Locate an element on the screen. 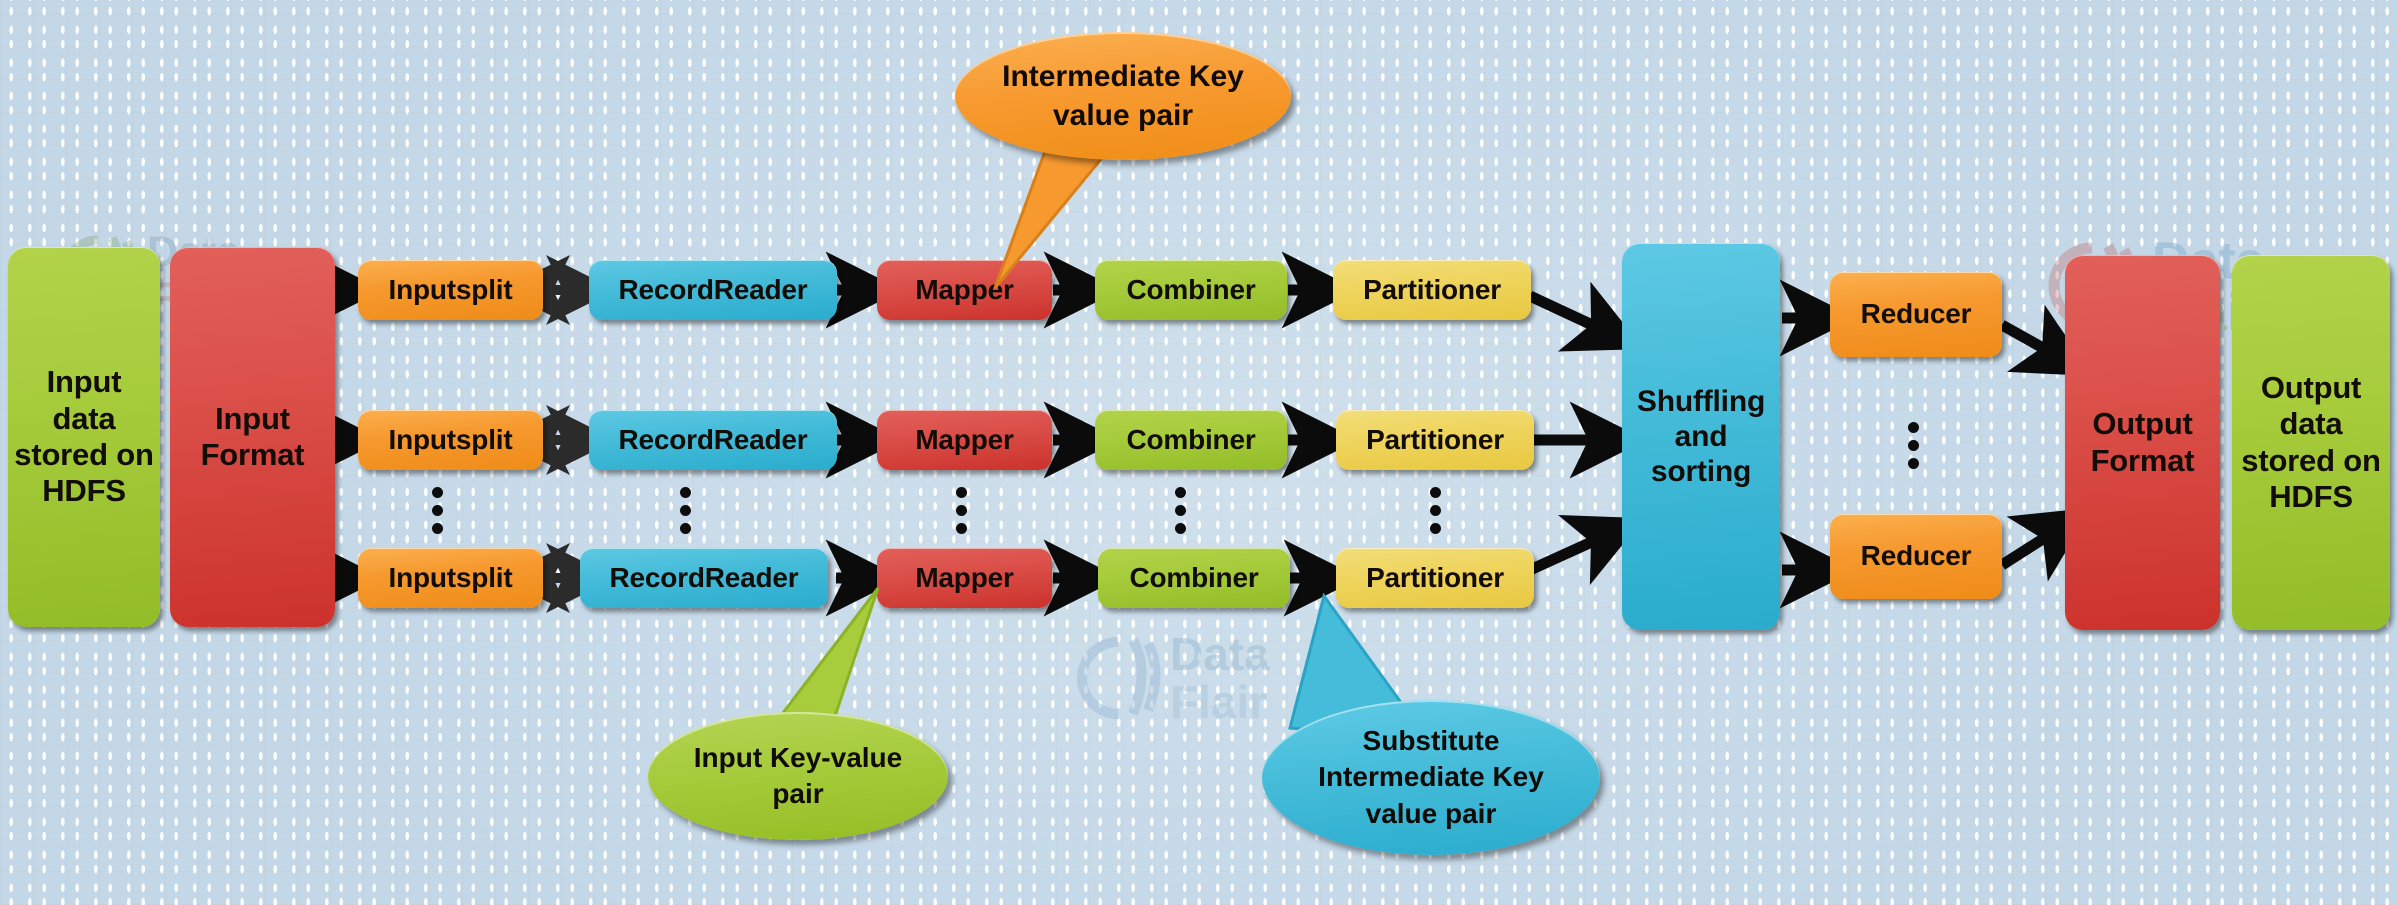  node-recordreader-2: RecordReader is located at coordinates (713, 440).